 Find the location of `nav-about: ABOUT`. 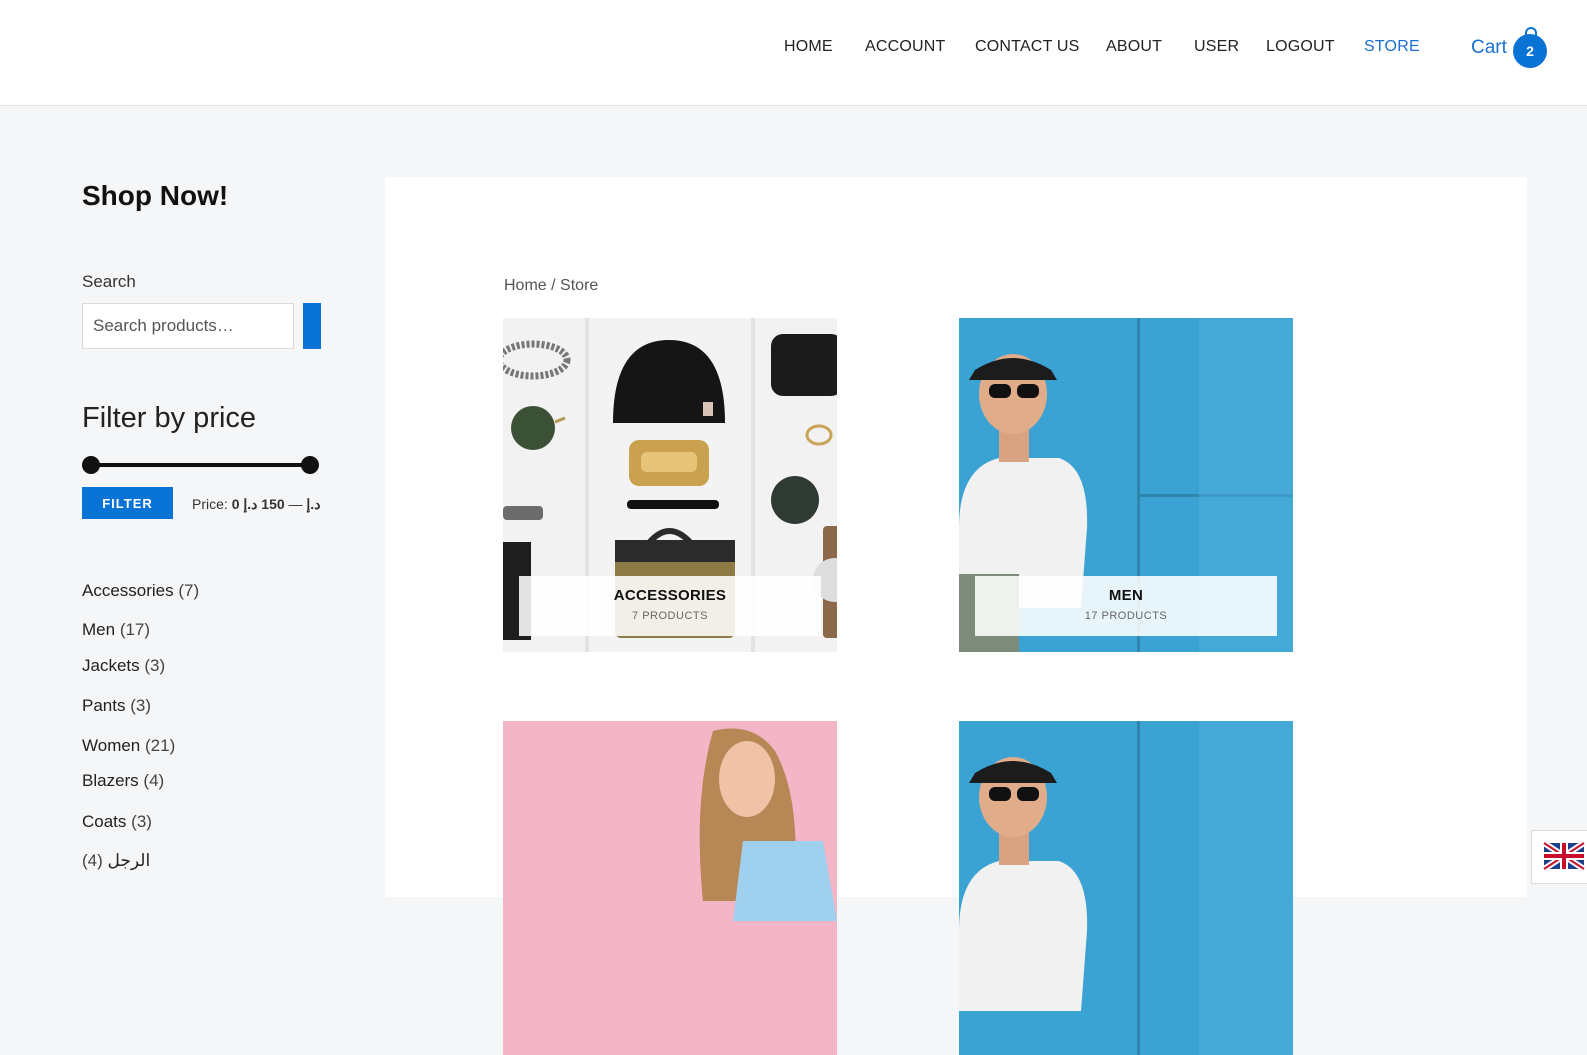

nav-about: ABOUT is located at coordinates (1134, 47).